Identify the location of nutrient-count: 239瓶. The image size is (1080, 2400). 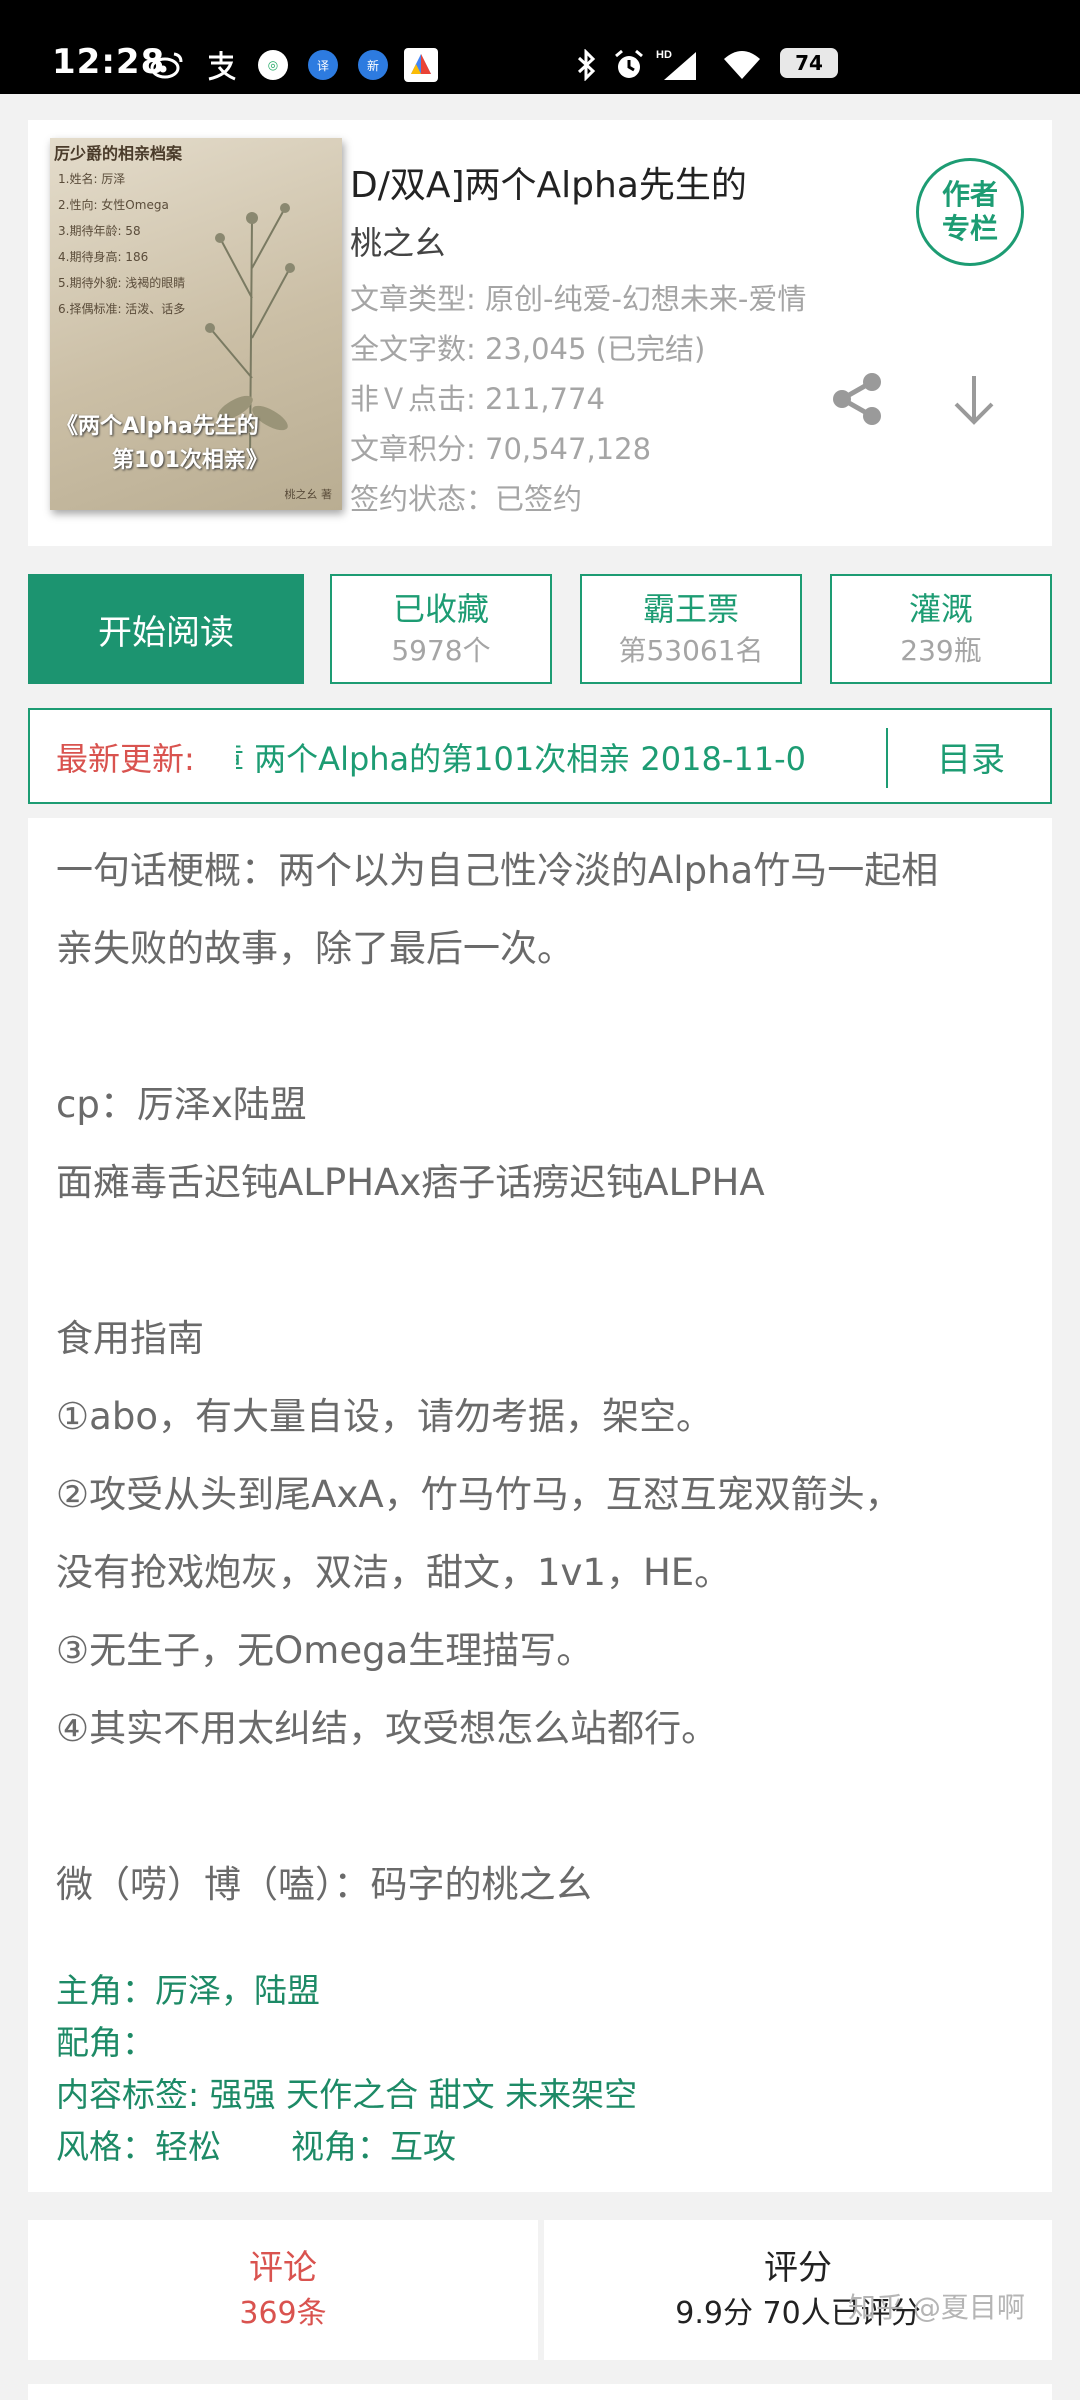
(941, 650).